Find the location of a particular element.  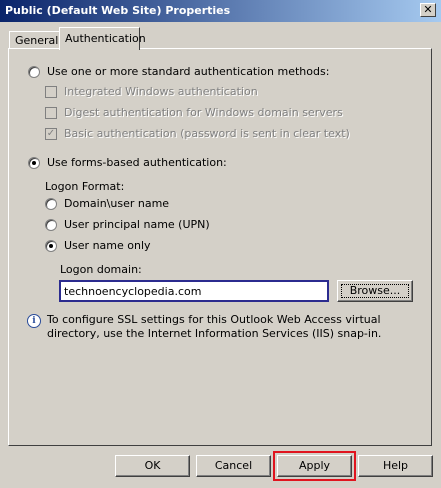

integrated-windows-label: Integrated Windows authentication is located at coordinates (161, 91).